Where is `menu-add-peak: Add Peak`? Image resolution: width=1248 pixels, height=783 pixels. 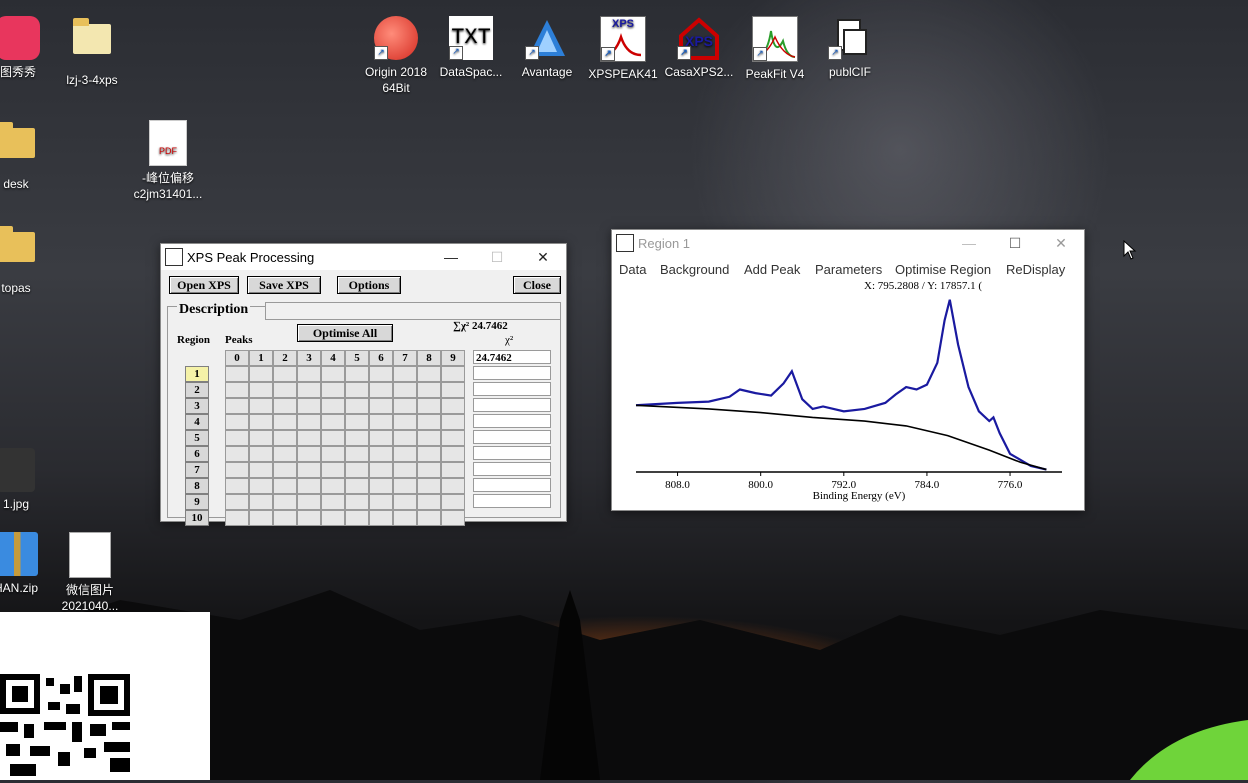
menu-add-peak: Add Peak is located at coordinates (772, 269).